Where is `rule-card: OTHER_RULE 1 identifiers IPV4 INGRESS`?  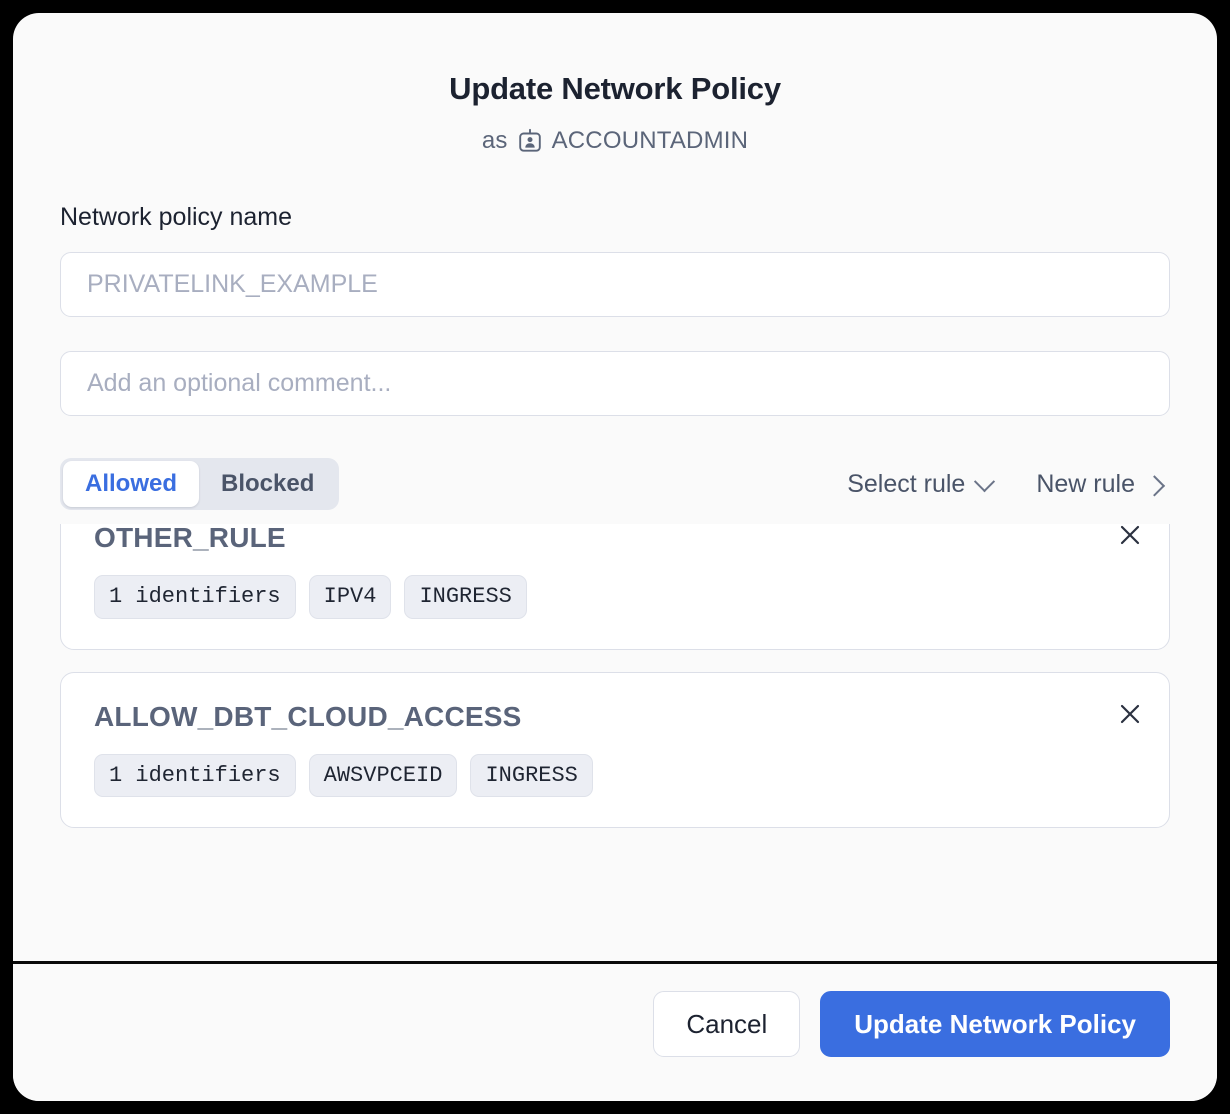 rule-card: OTHER_RULE 1 identifiers IPV4 INGRESS is located at coordinates (615, 587).